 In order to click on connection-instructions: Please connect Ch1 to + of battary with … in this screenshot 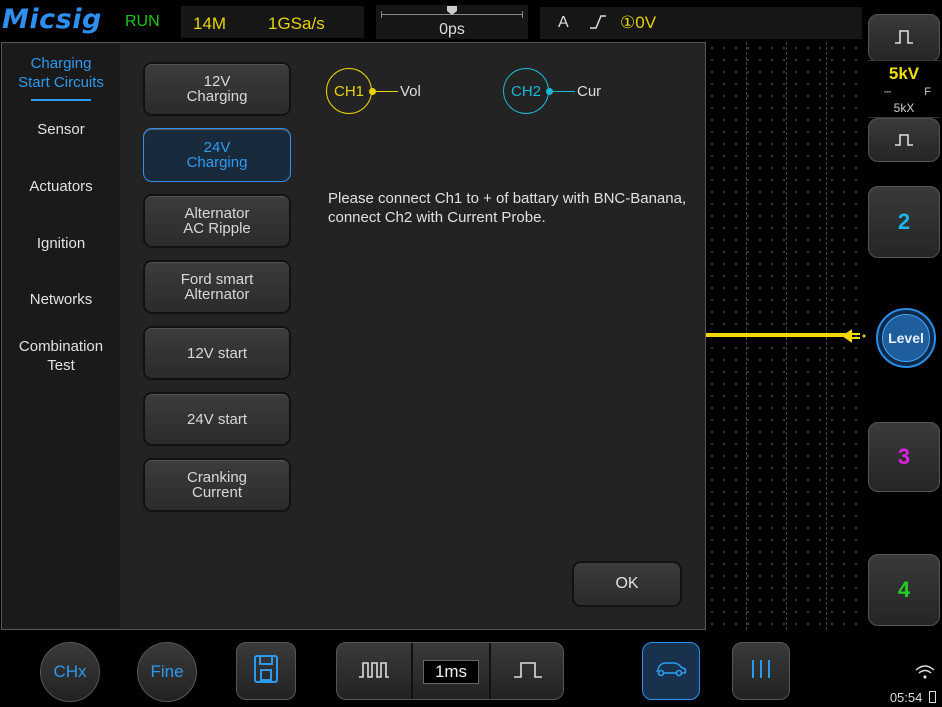, I will do `click(507, 208)`.